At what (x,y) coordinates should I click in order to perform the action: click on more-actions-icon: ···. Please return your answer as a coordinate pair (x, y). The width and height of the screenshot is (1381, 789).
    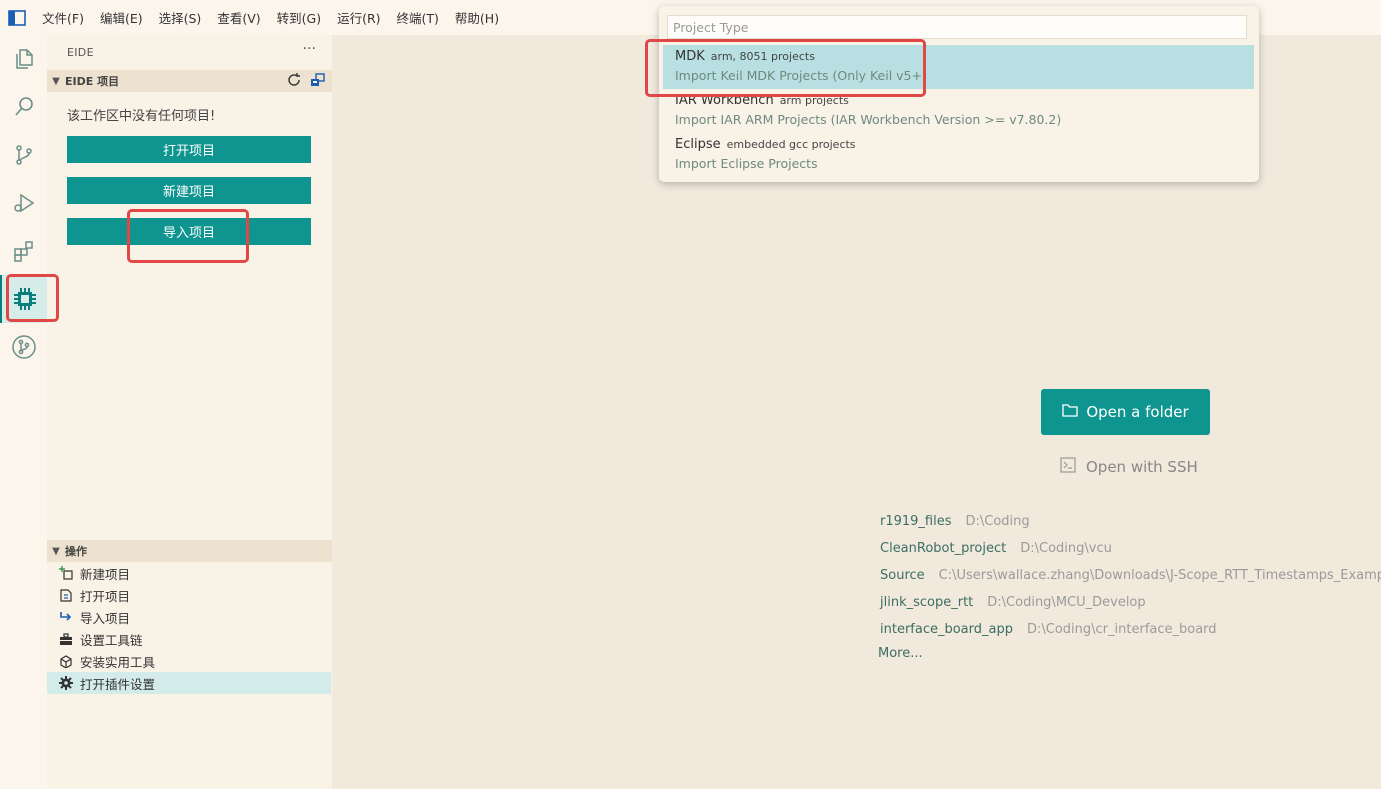
    Looking at the image, I should click on (309, 49).